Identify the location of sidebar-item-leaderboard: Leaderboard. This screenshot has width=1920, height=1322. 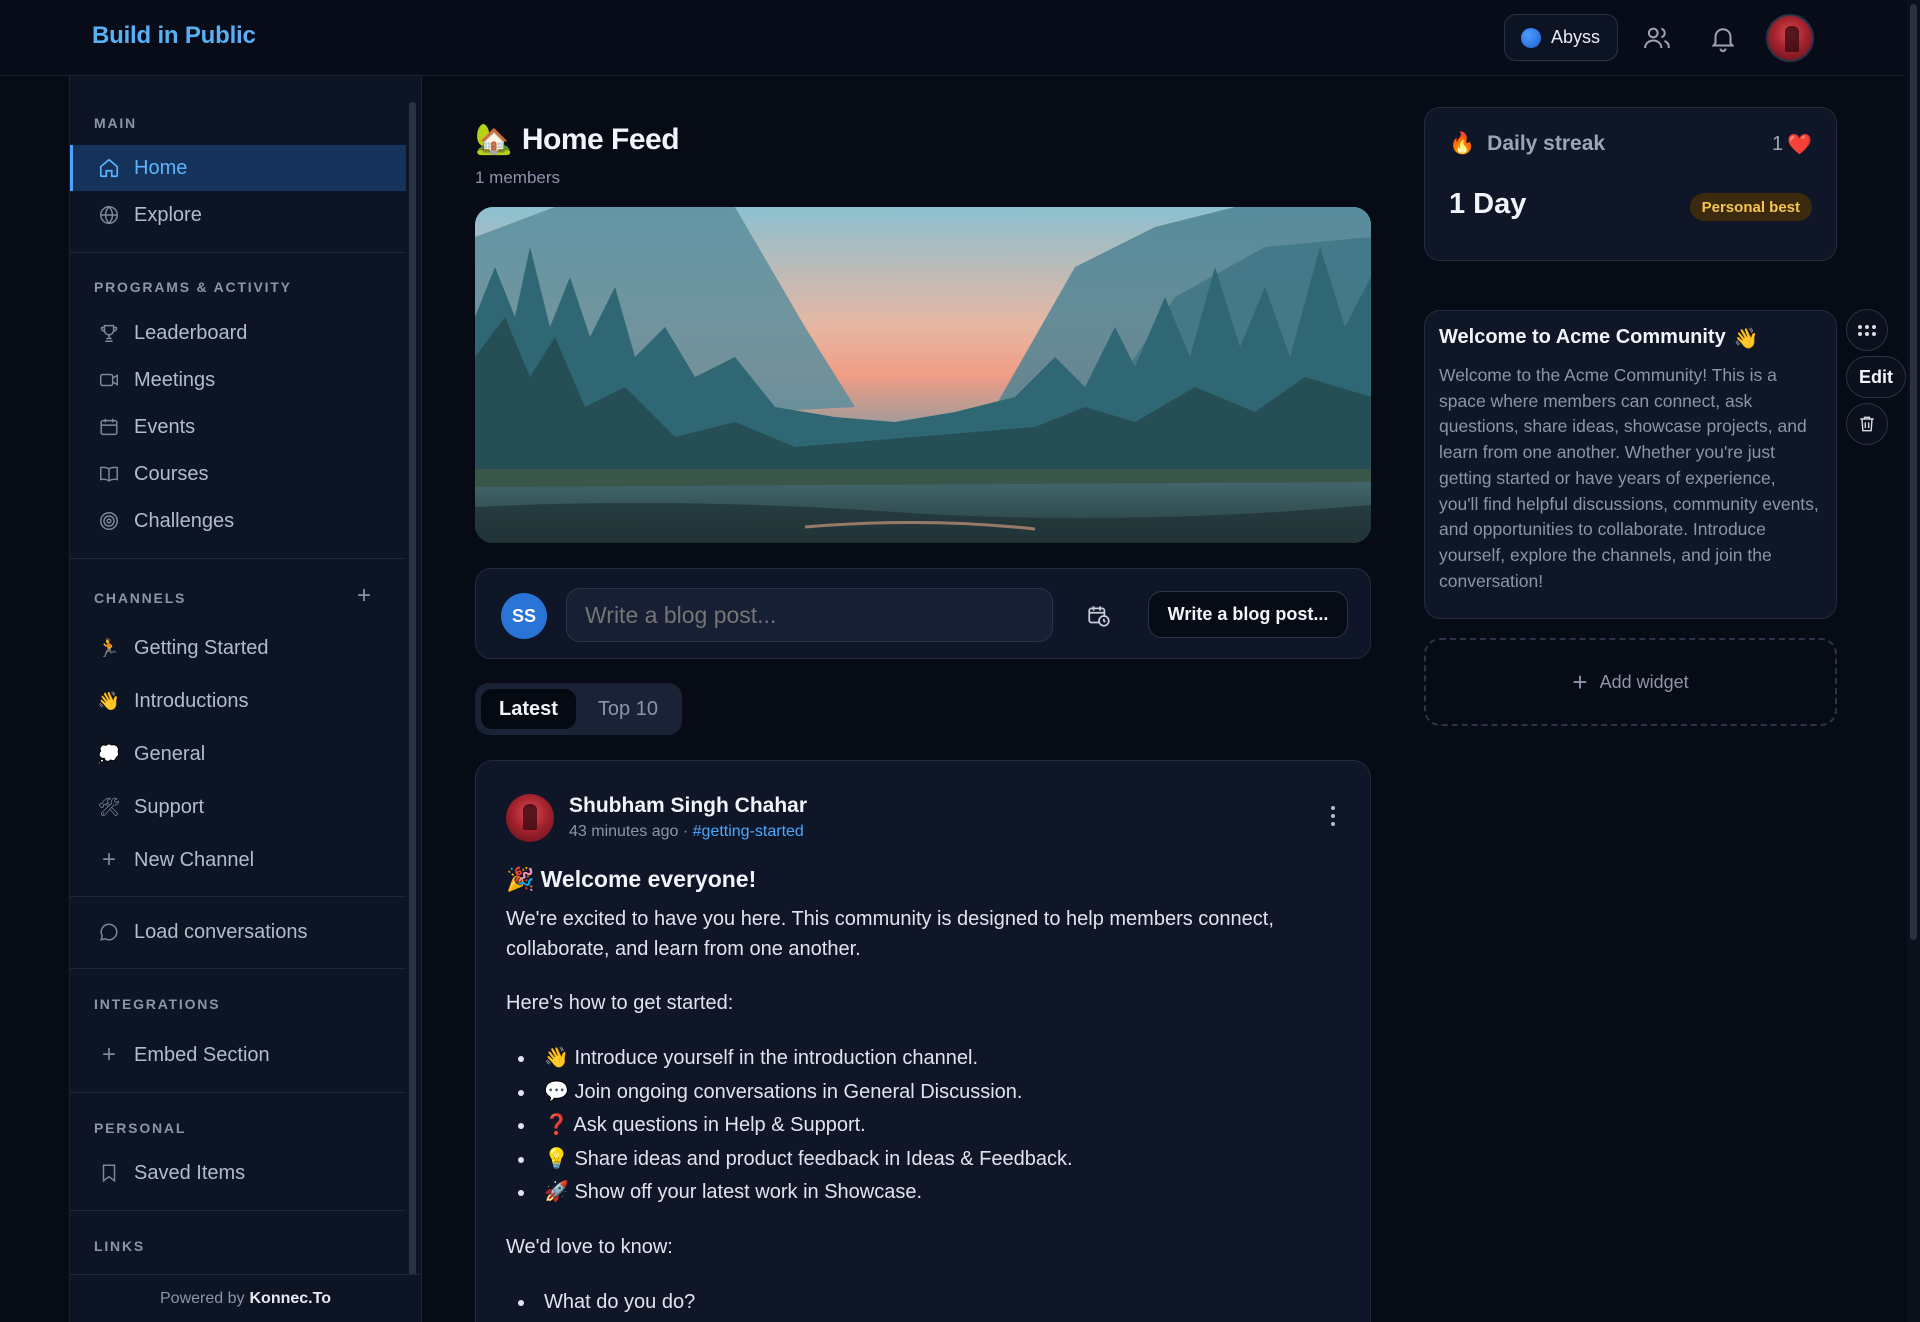
(238, 333).